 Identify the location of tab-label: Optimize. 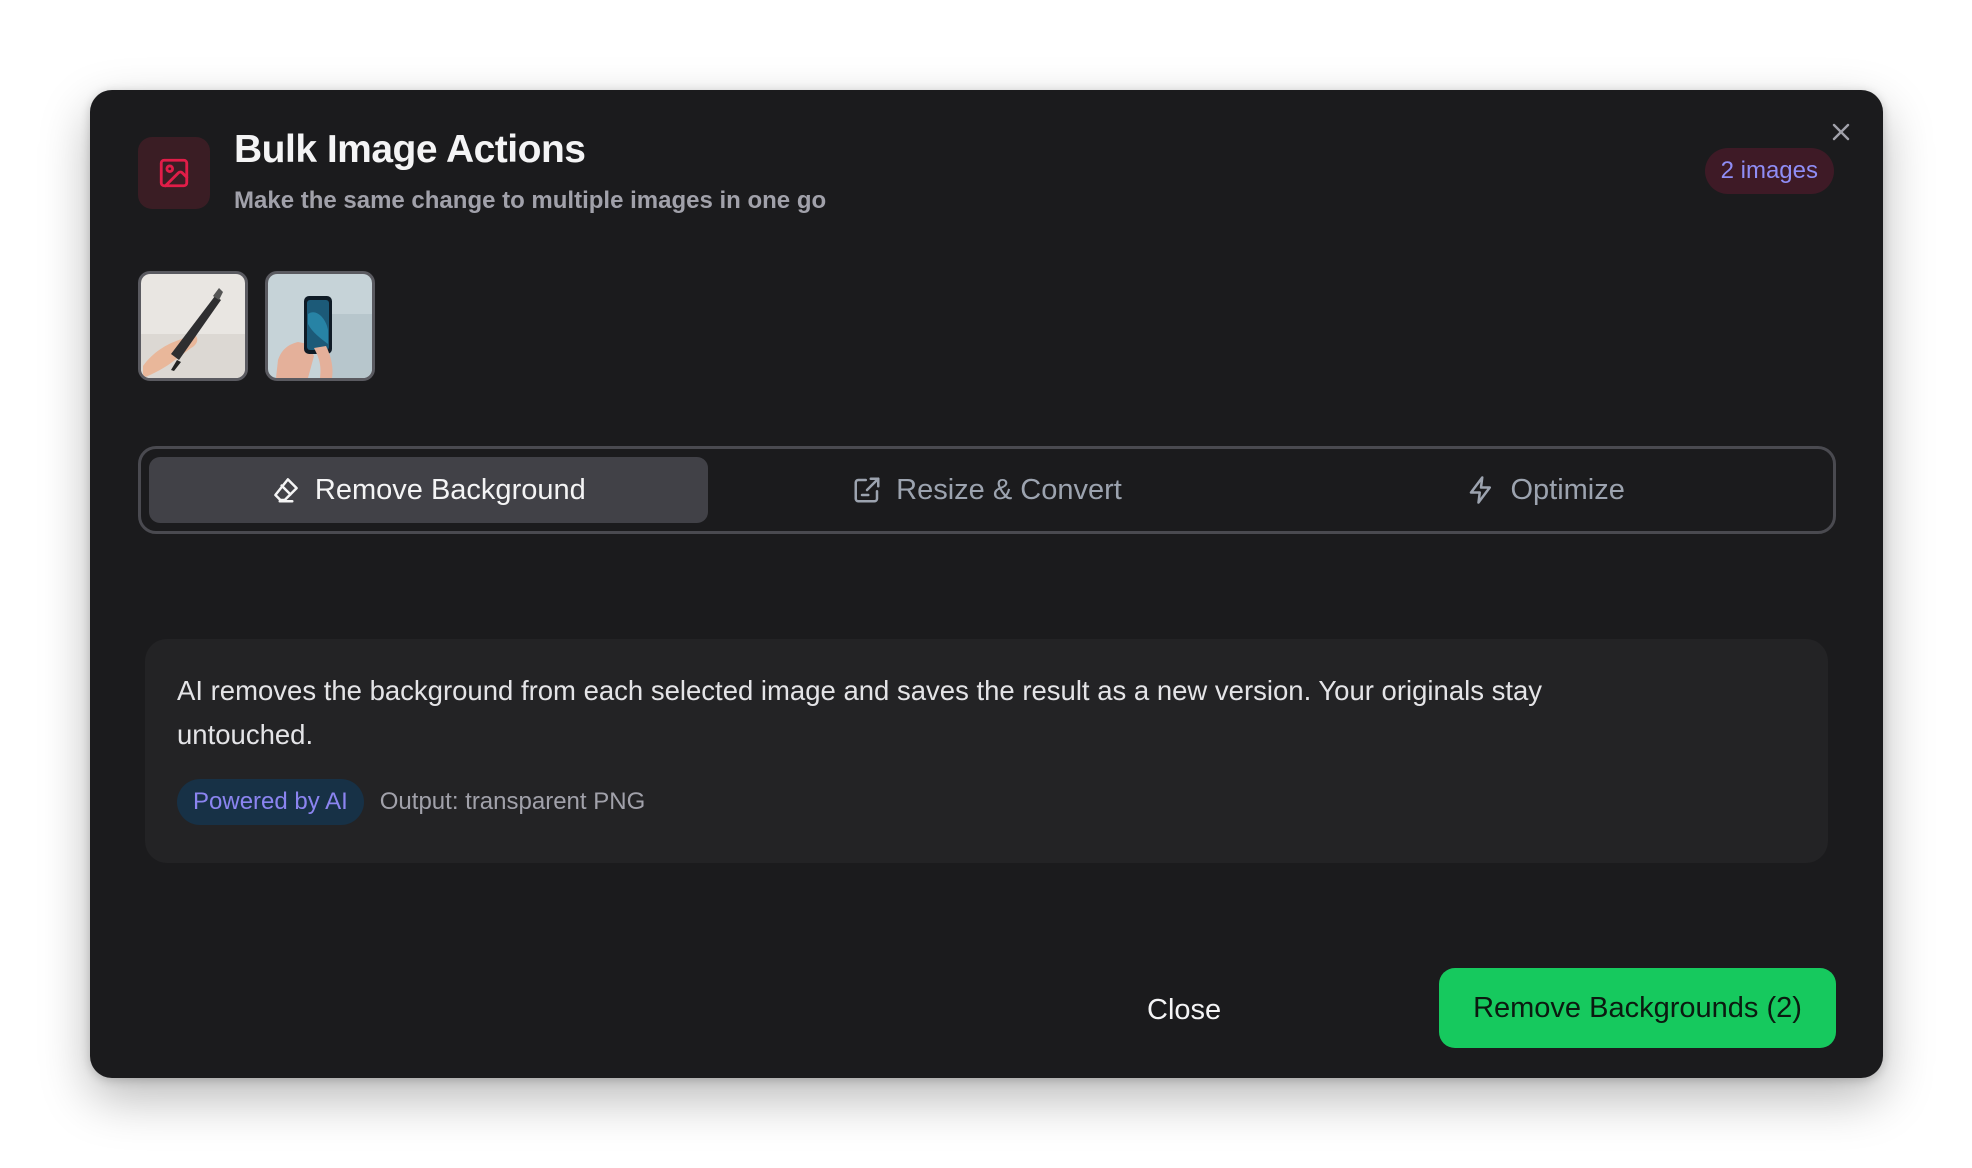
(1567, 489).